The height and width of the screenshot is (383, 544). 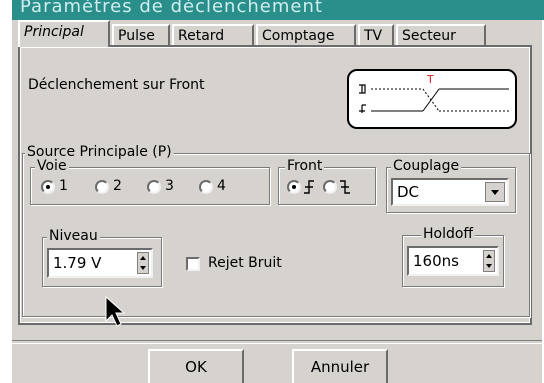 I want to click on holdoff-spinbox: 160ns, so click(x=453, y=261).